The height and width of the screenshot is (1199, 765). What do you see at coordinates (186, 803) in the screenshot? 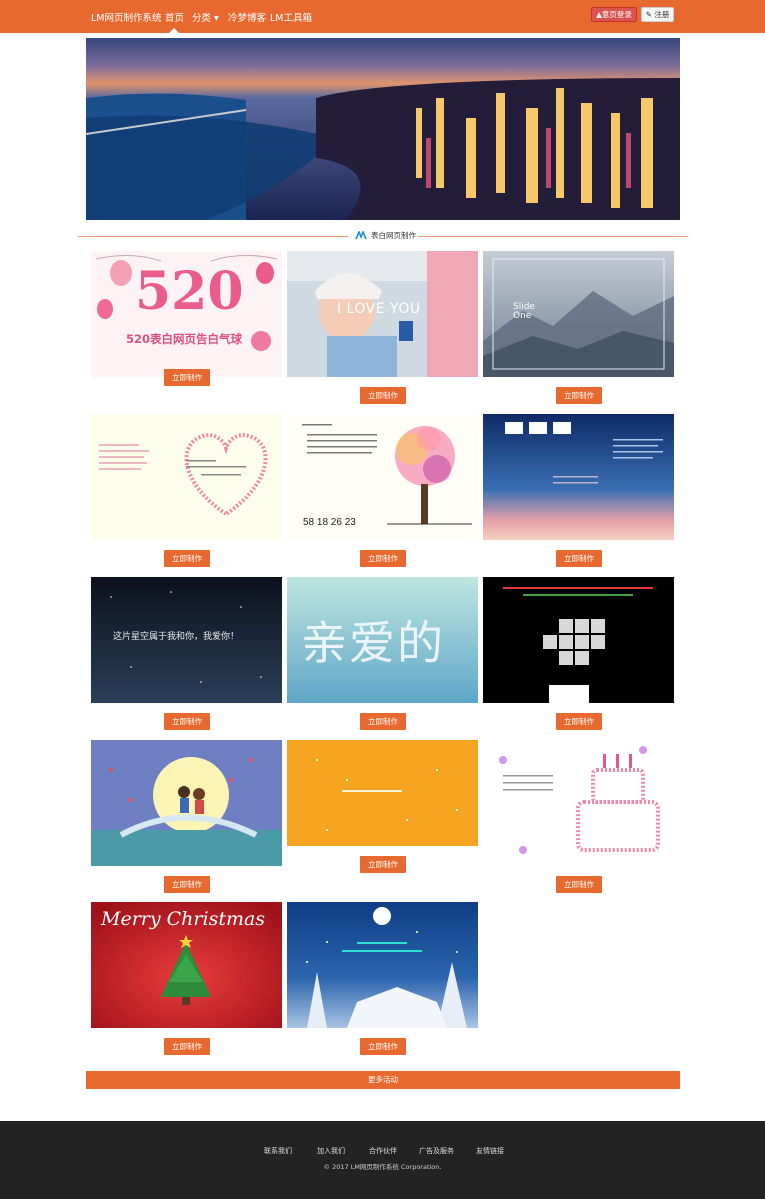
I see `template-thumb-moon-couple` at bounding box center [186, 803].